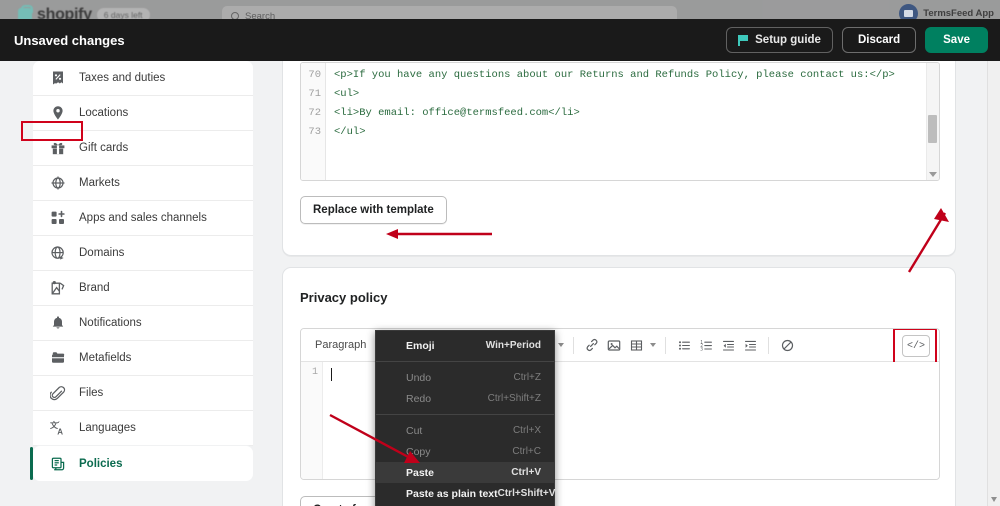 Image resolution: width=1000 pixels, height=506 pixels. I want to click on setup-guide-button: Setup guide, so click(779, 40).